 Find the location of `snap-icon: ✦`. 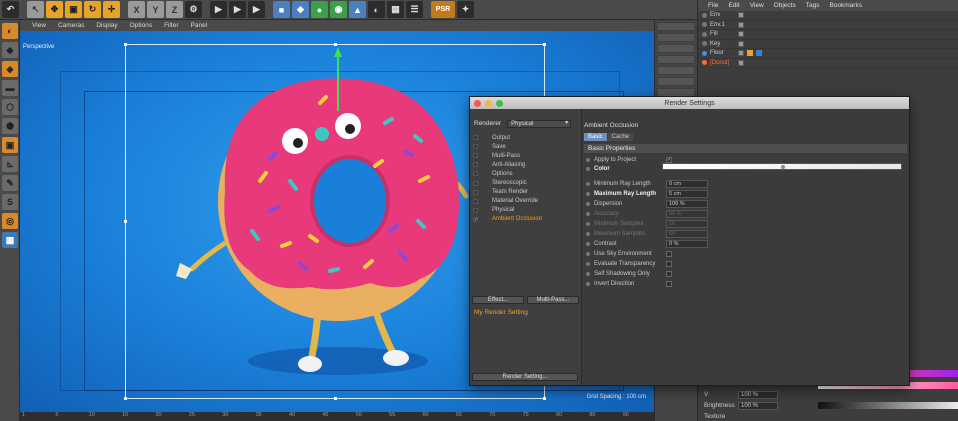

snap-icon: ✦ is located at coordinates (465, 9).